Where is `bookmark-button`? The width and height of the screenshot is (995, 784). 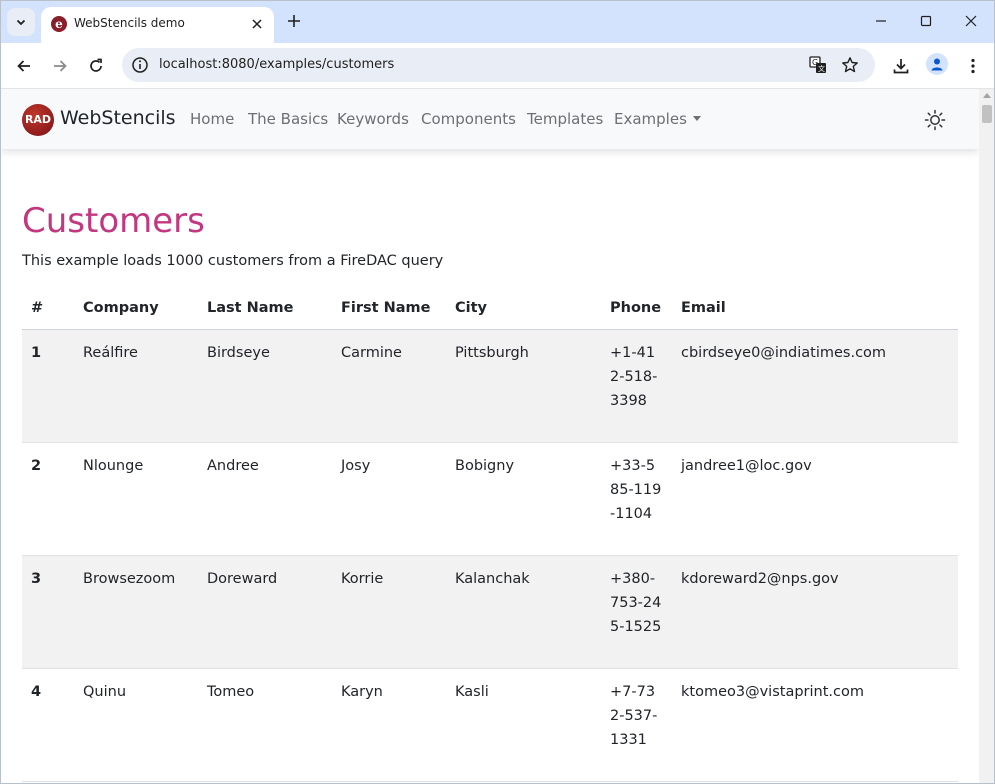
bookmark-button is located at coordinates (850, 65).